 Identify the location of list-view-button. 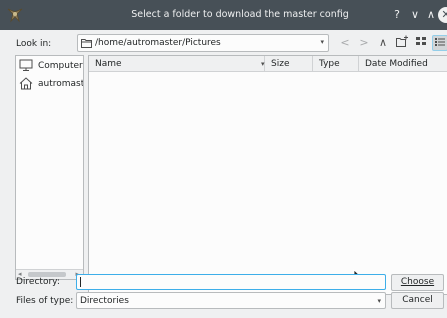
(421, 43).